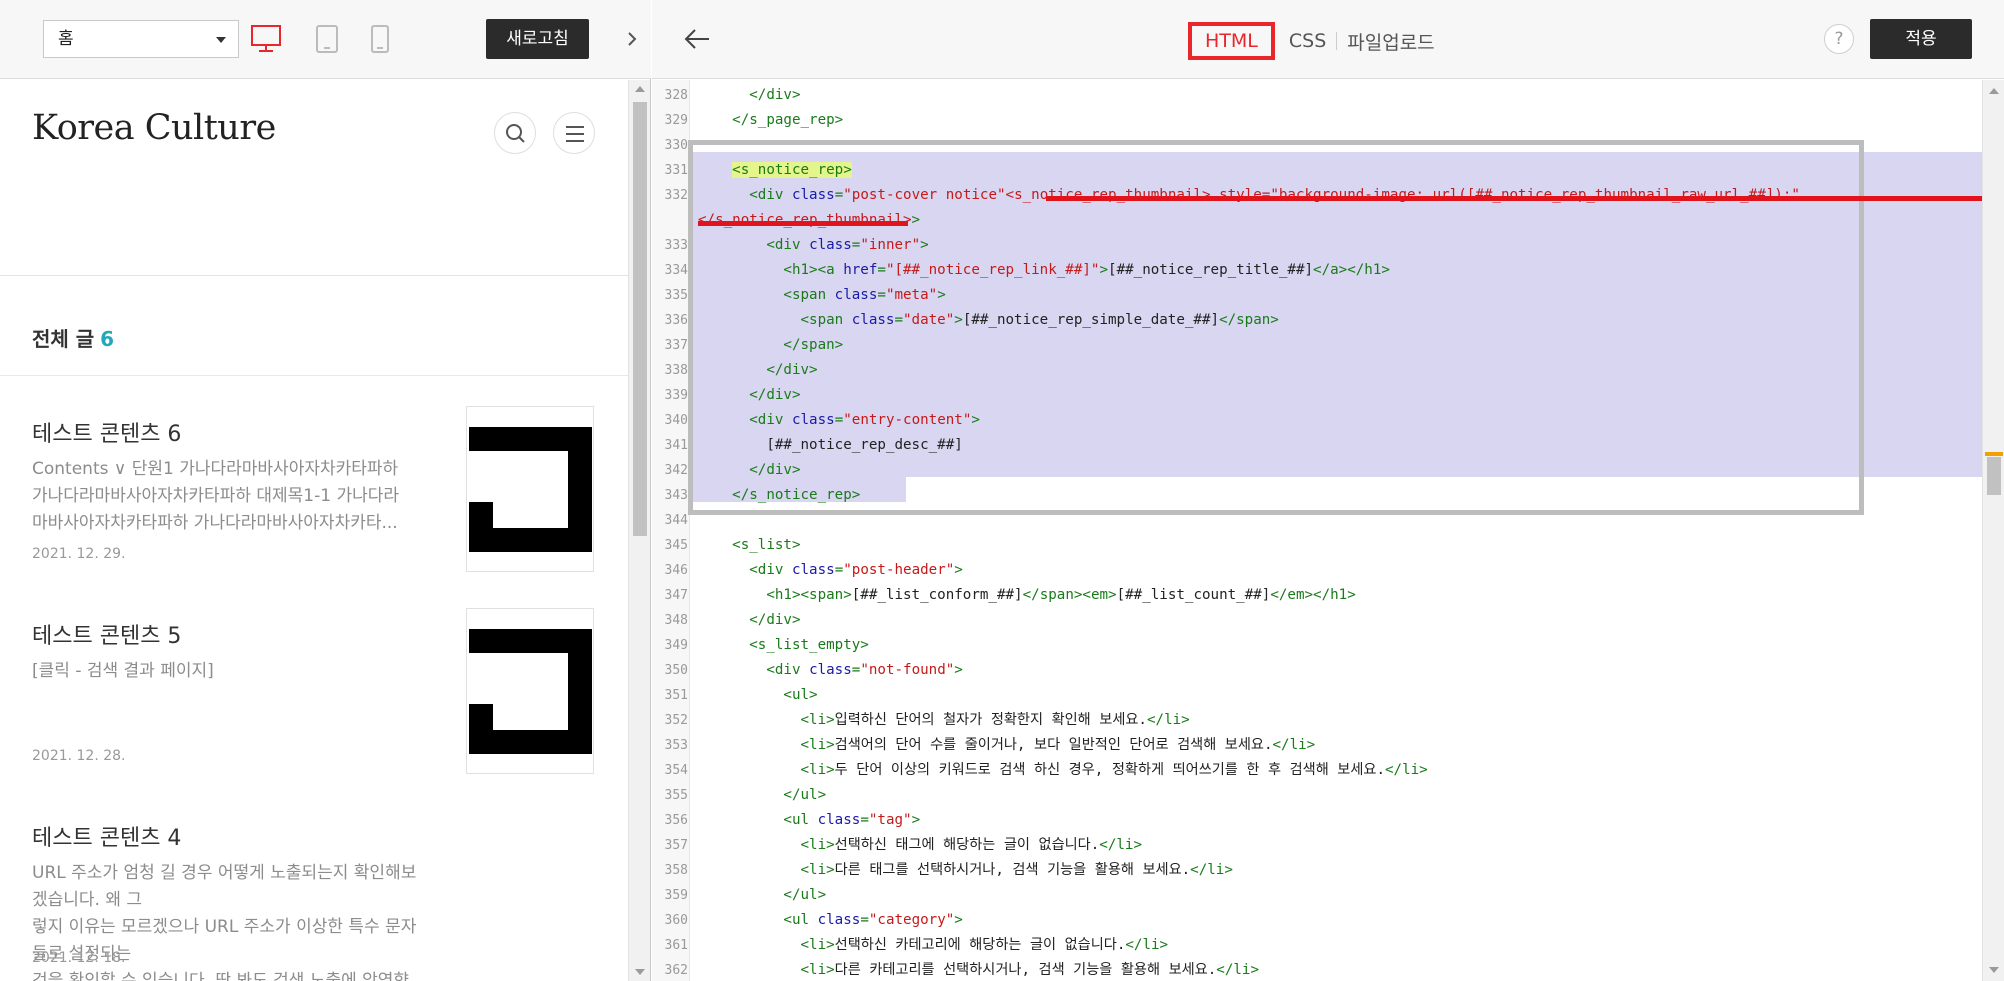 Image resolution: width=2004 pixels, height=981 pixels. What do you see at coordinates (1317, 845) in the screenshot?
I see `code-line: 357 <li>선택하신 태그에 해당하는 글이 없습니다.</li>` at bounding box center [1317, 845].